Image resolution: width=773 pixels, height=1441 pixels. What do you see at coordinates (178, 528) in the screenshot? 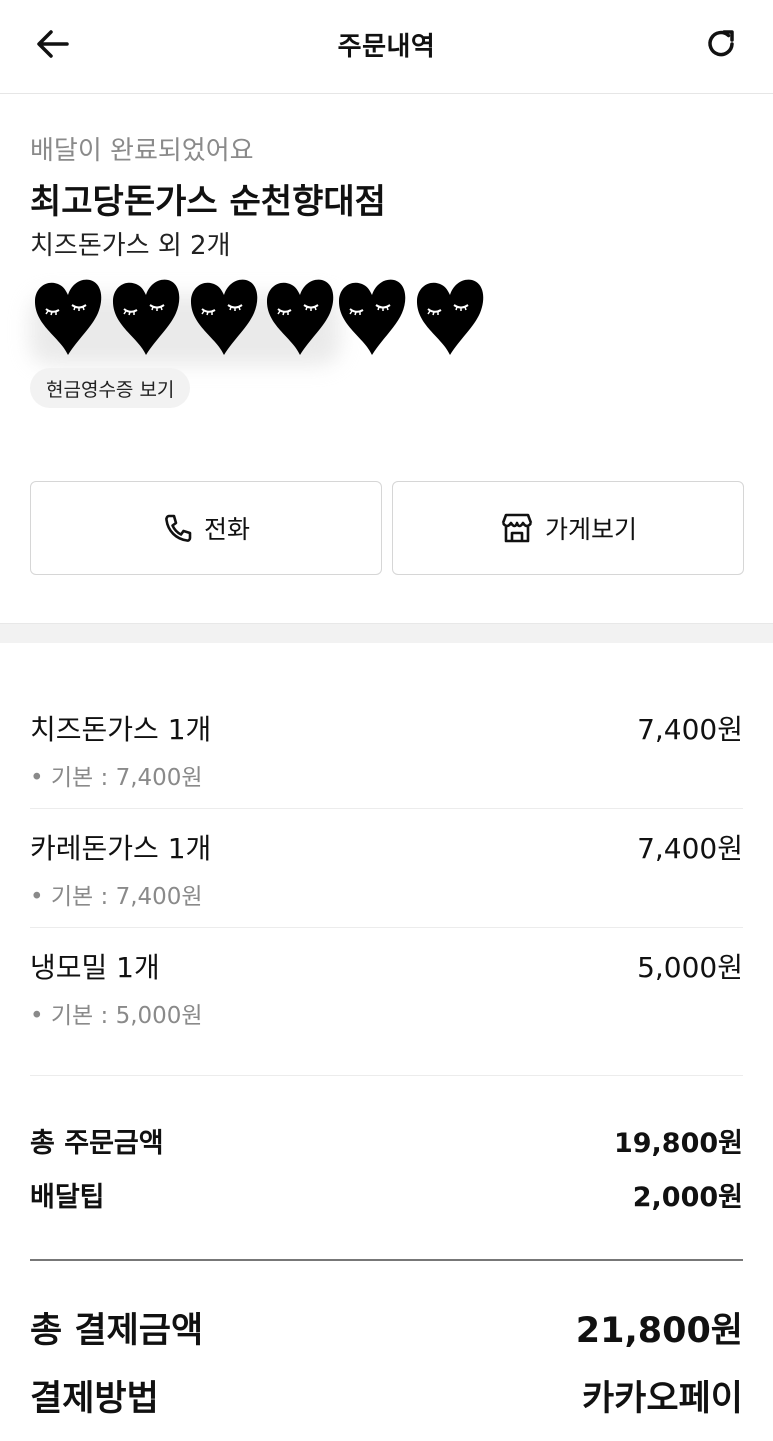
I see `phone-icon` at bounding box center [178, 528].